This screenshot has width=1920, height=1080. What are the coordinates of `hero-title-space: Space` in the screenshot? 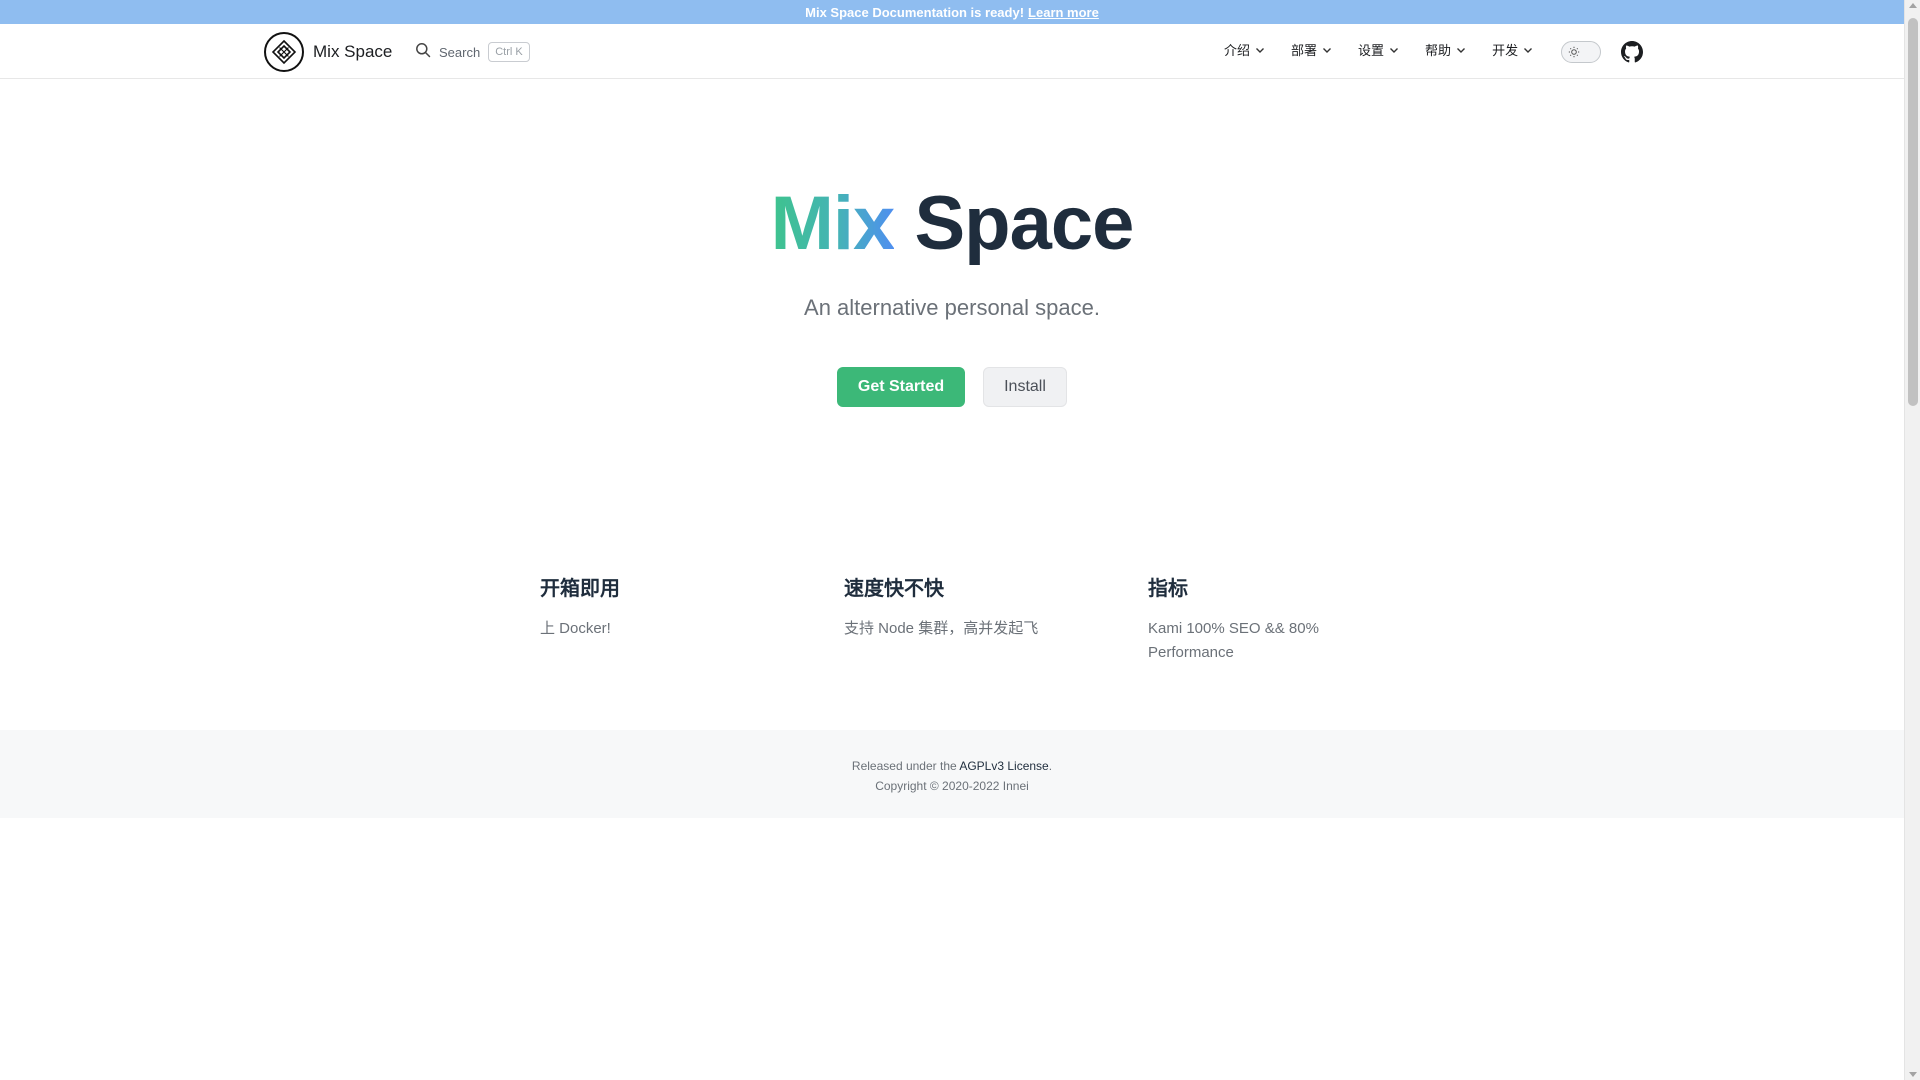 It's located at (1024, 223).